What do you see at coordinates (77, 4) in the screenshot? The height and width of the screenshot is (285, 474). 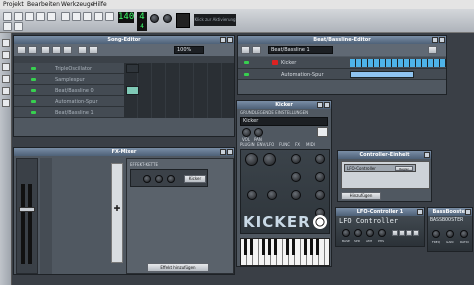 I see `menu-werkzeuge: Werkzeuge` at bounding box center [77, 4].